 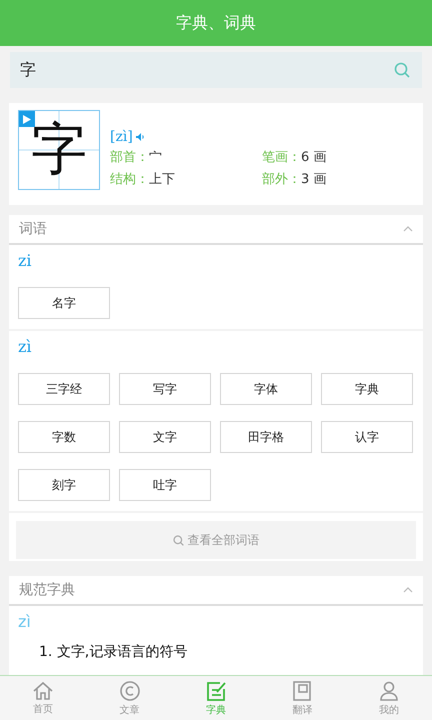 What do you see at coordinates (113, 652) in the screenshot?
I see `definition-text: 1. 文字,记录语言的符号` at bounding box center [113, 652].